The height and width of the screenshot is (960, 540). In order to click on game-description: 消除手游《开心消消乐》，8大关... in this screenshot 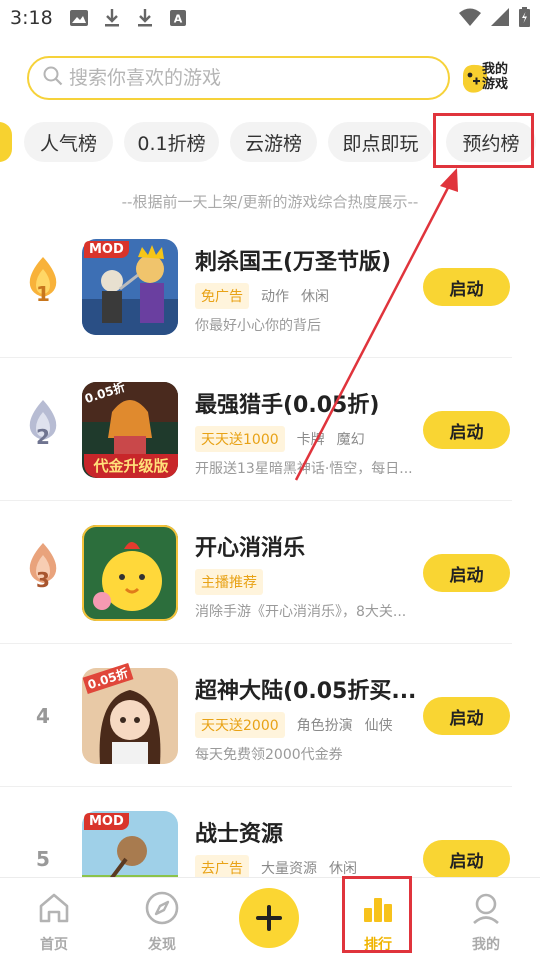, I will do `click(301, 612)`.